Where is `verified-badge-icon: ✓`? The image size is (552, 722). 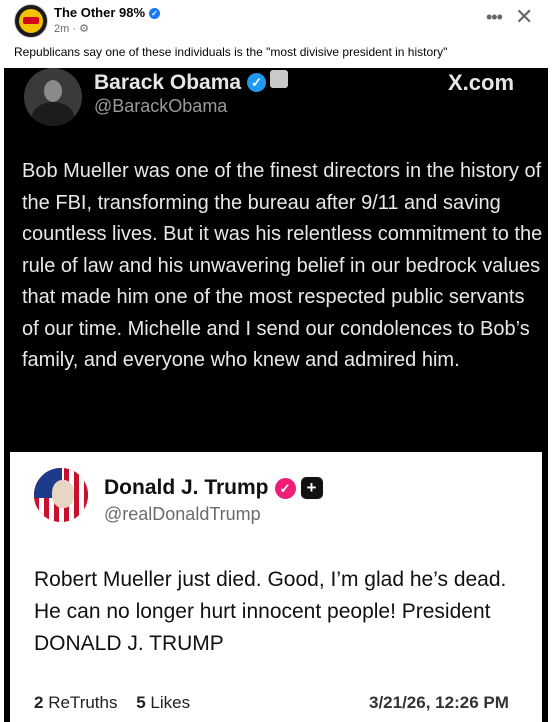 verified-badge-icon: ✓ is located at coordinates (155, 13).